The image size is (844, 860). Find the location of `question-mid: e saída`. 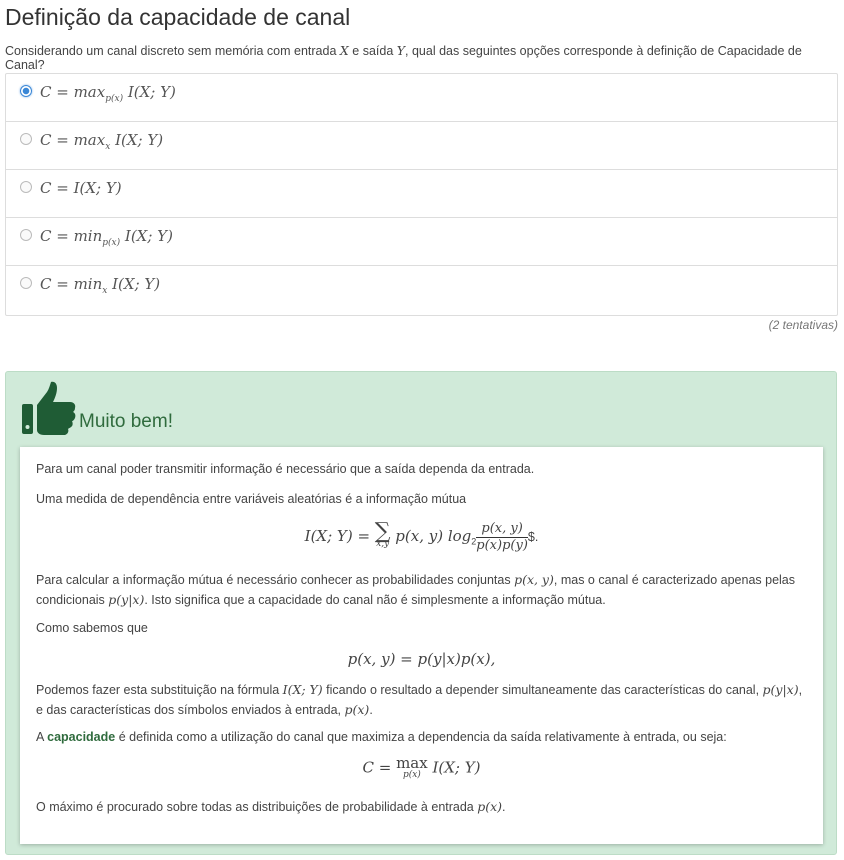

question-mid: e saída is located at coordinates (372, 51).